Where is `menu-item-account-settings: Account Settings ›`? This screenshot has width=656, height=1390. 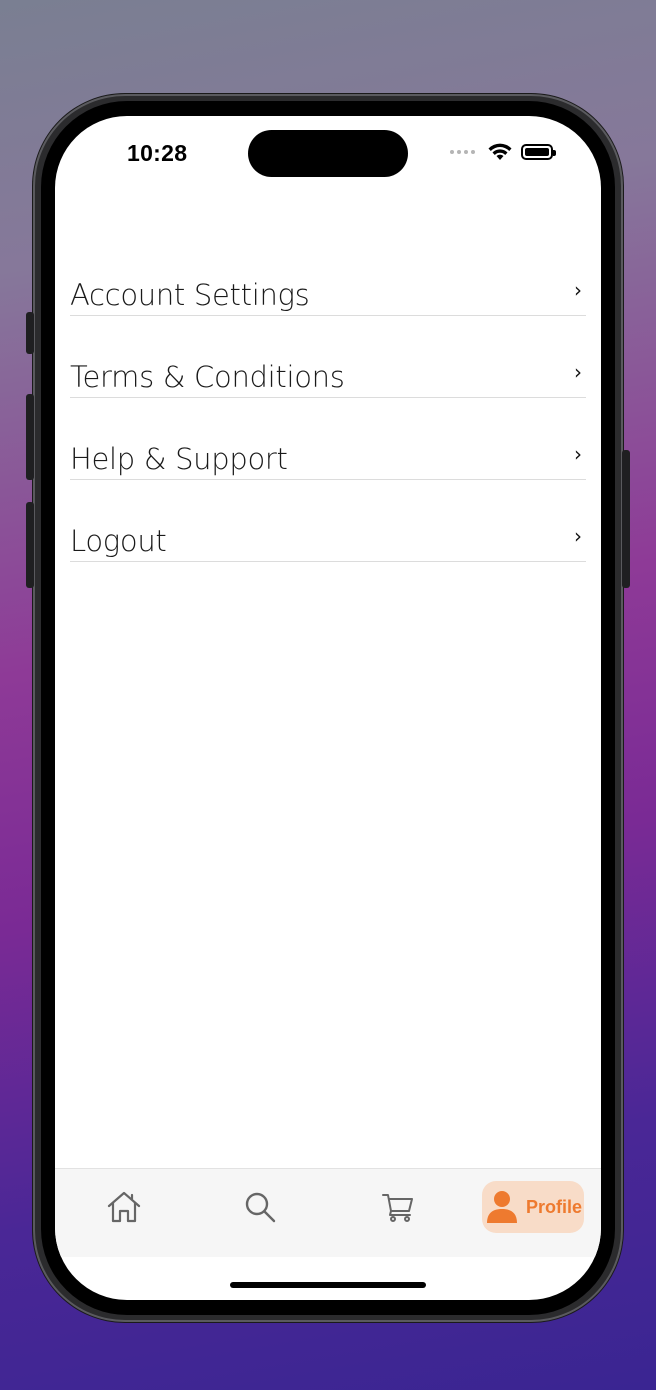 menu-item-account-settings: Account Settings › is located at coordinates (328, 275).